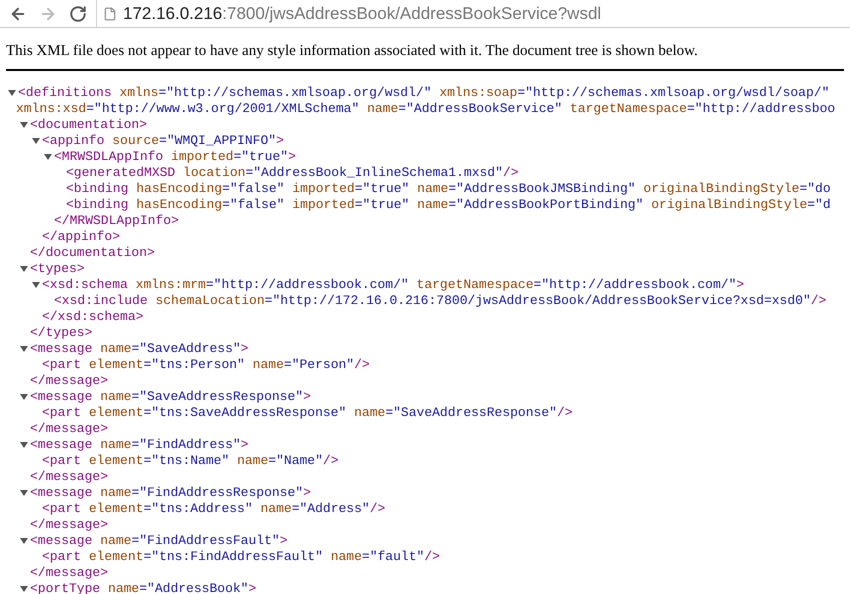 Image resolution: width=850 pixels, height=594 pixels. What do you see at coordinates (121, 172) in the screenshot?
I see `tag-name: <generatedMXSD` at bounding box center [121, 172].